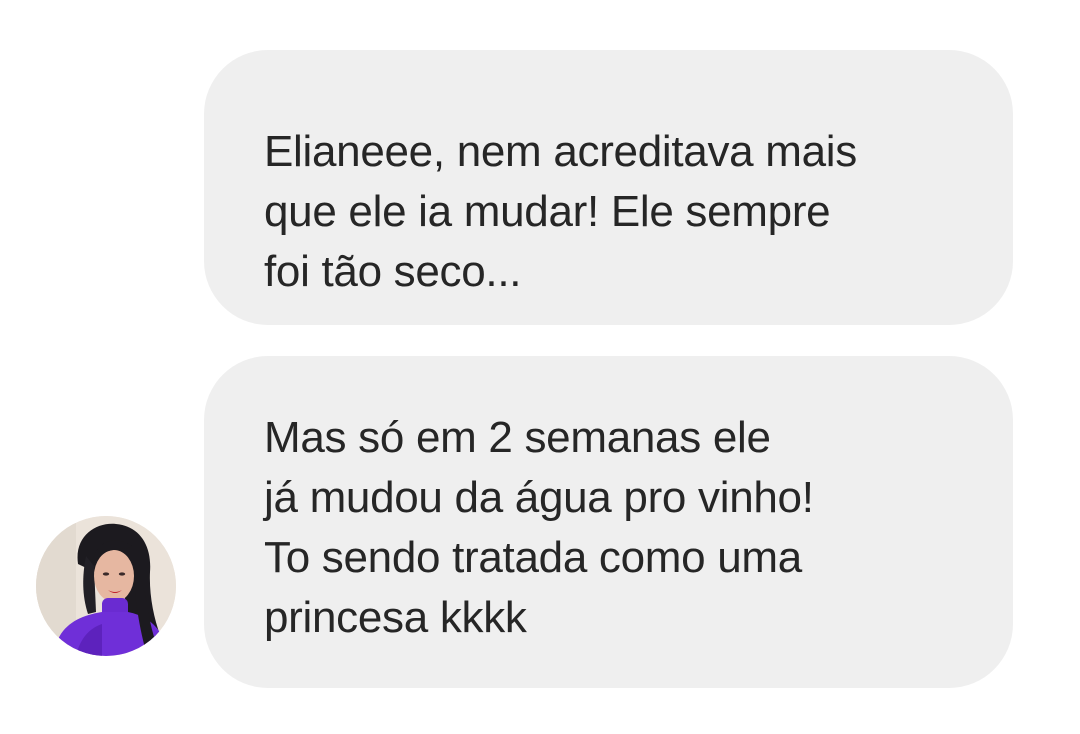  What do you see at coordinates (547, 211) in the screenshot?
I see `message-text-line: que ele ia mudar! Ele sempre` at bounding box center [547, 211].